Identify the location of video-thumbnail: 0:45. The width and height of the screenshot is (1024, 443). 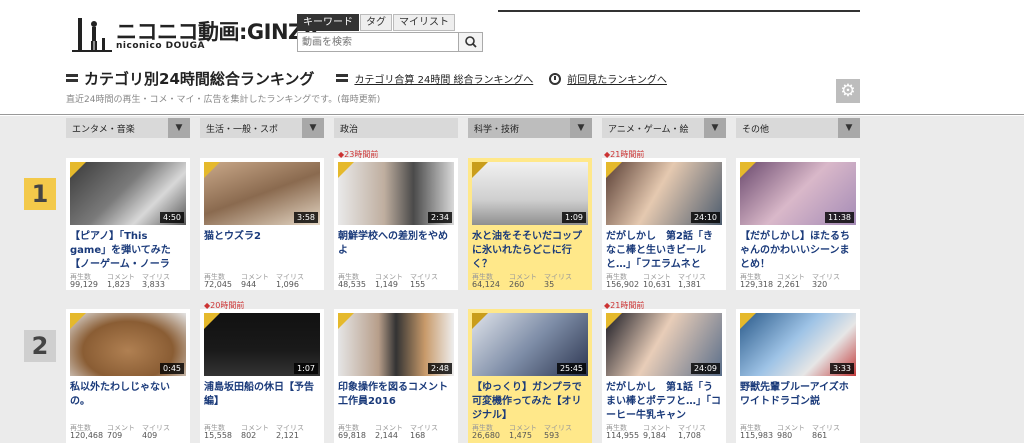
(128, 344).